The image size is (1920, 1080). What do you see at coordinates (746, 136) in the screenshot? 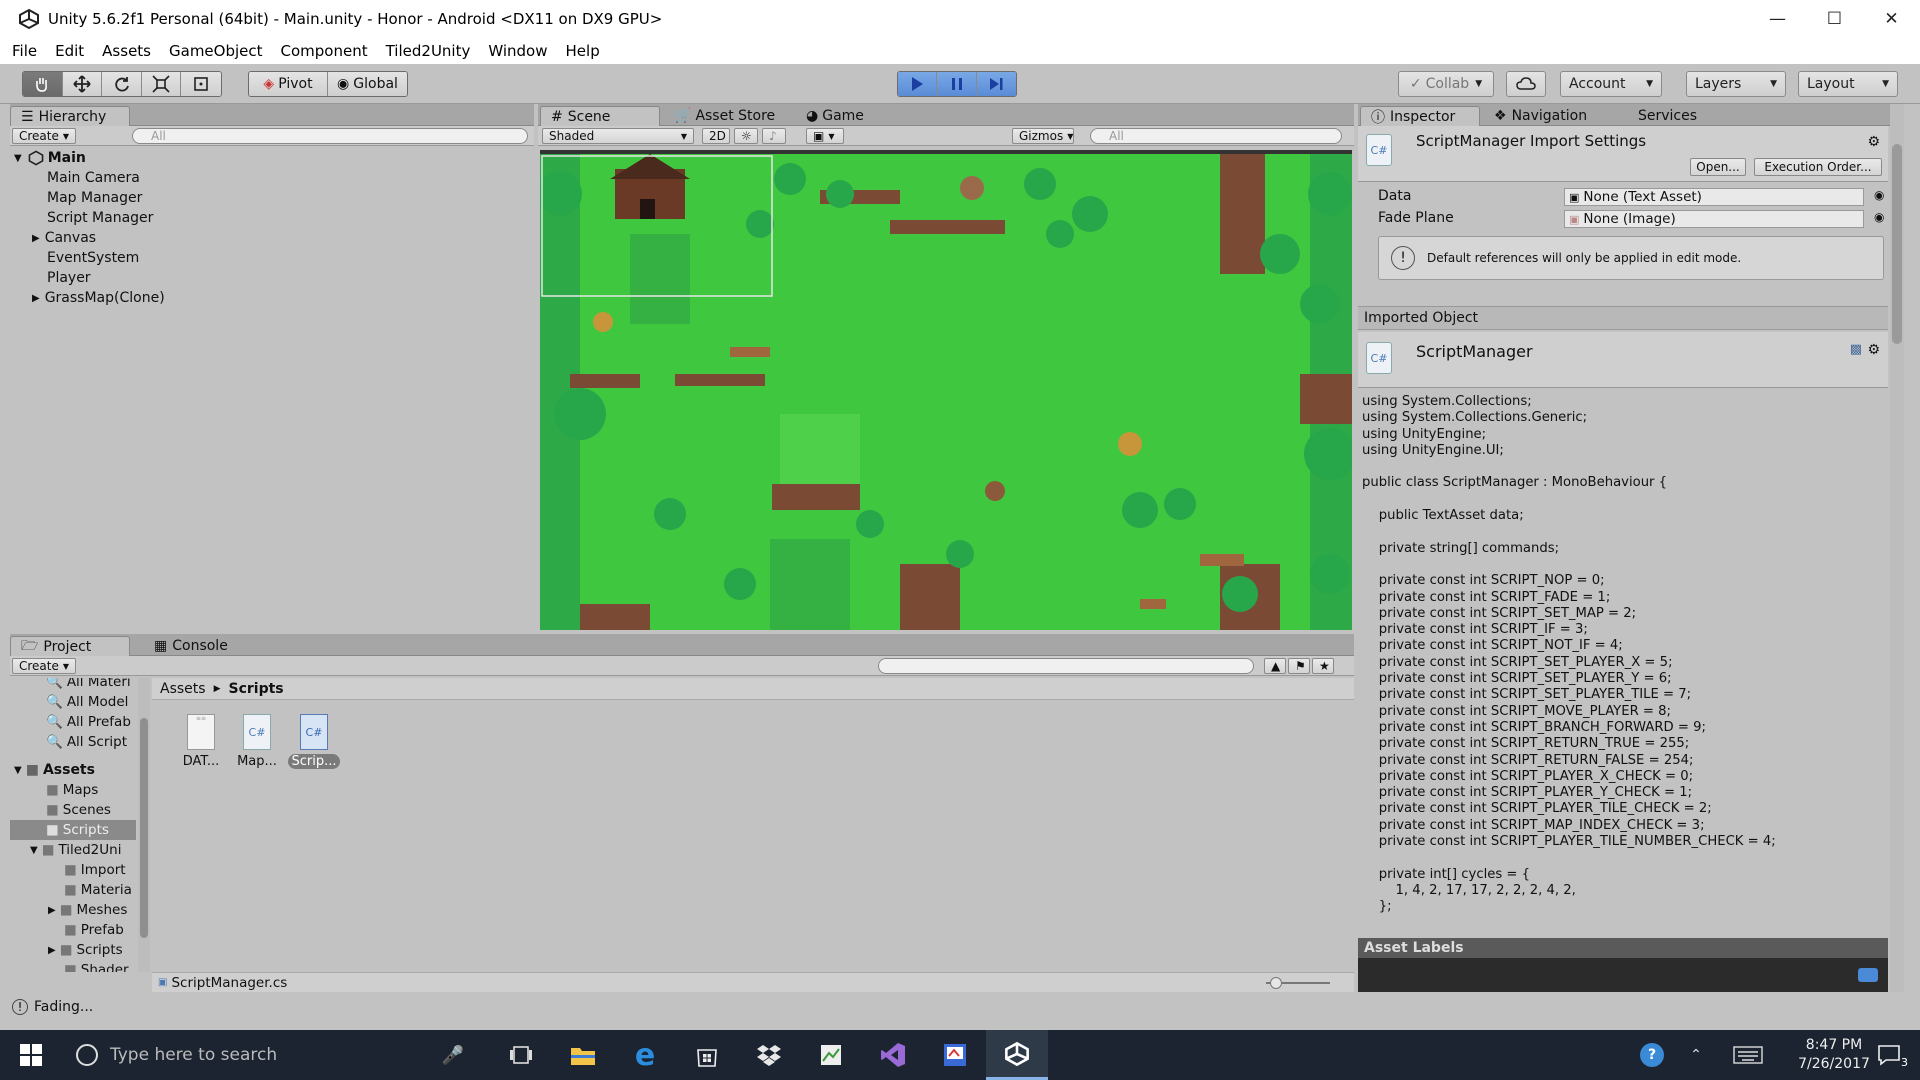
I see `lighting-toggle: ☼` at bounding box center [746, 136].